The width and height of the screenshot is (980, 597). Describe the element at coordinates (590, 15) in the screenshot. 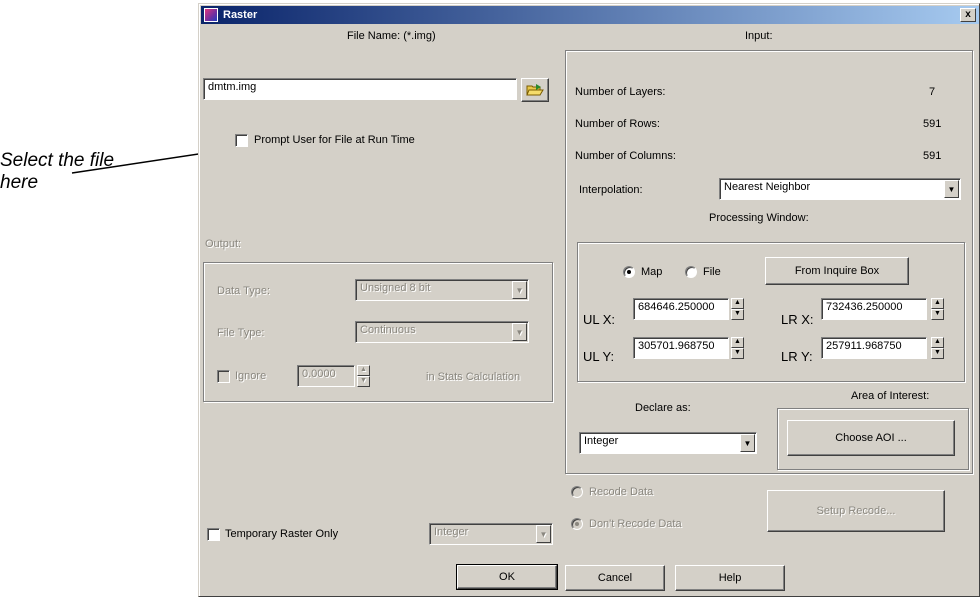

I see `title-bar: Raster x` at that location.